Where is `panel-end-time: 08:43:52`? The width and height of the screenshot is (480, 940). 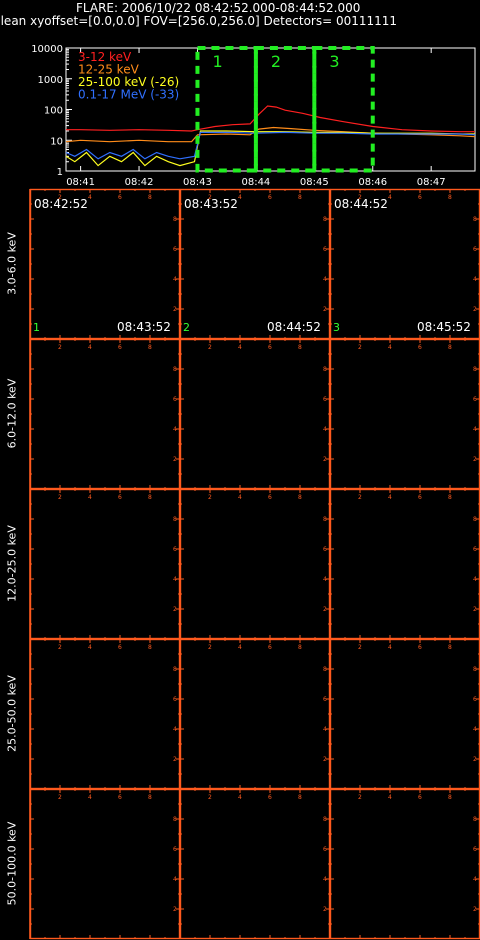
panel-end-time: 08:43:52 is located at coordinates (144, 327).